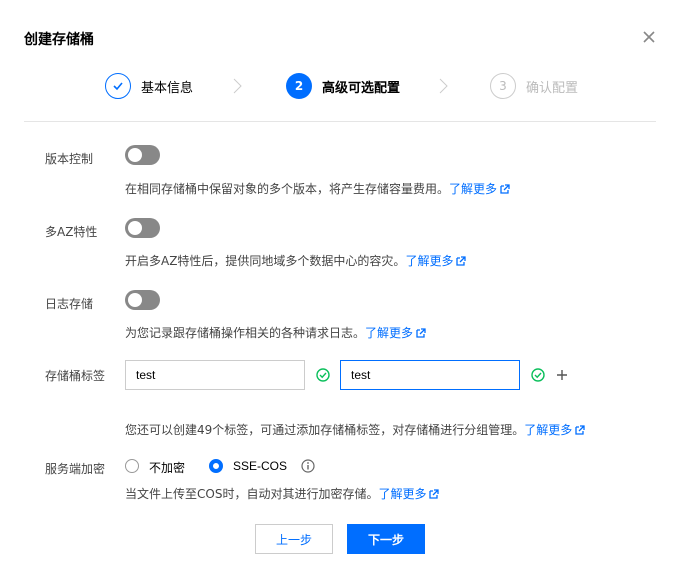 This screenshot has height=583, width=681. I want to click on encryption-label: 服务端加密, so click(75, 469).